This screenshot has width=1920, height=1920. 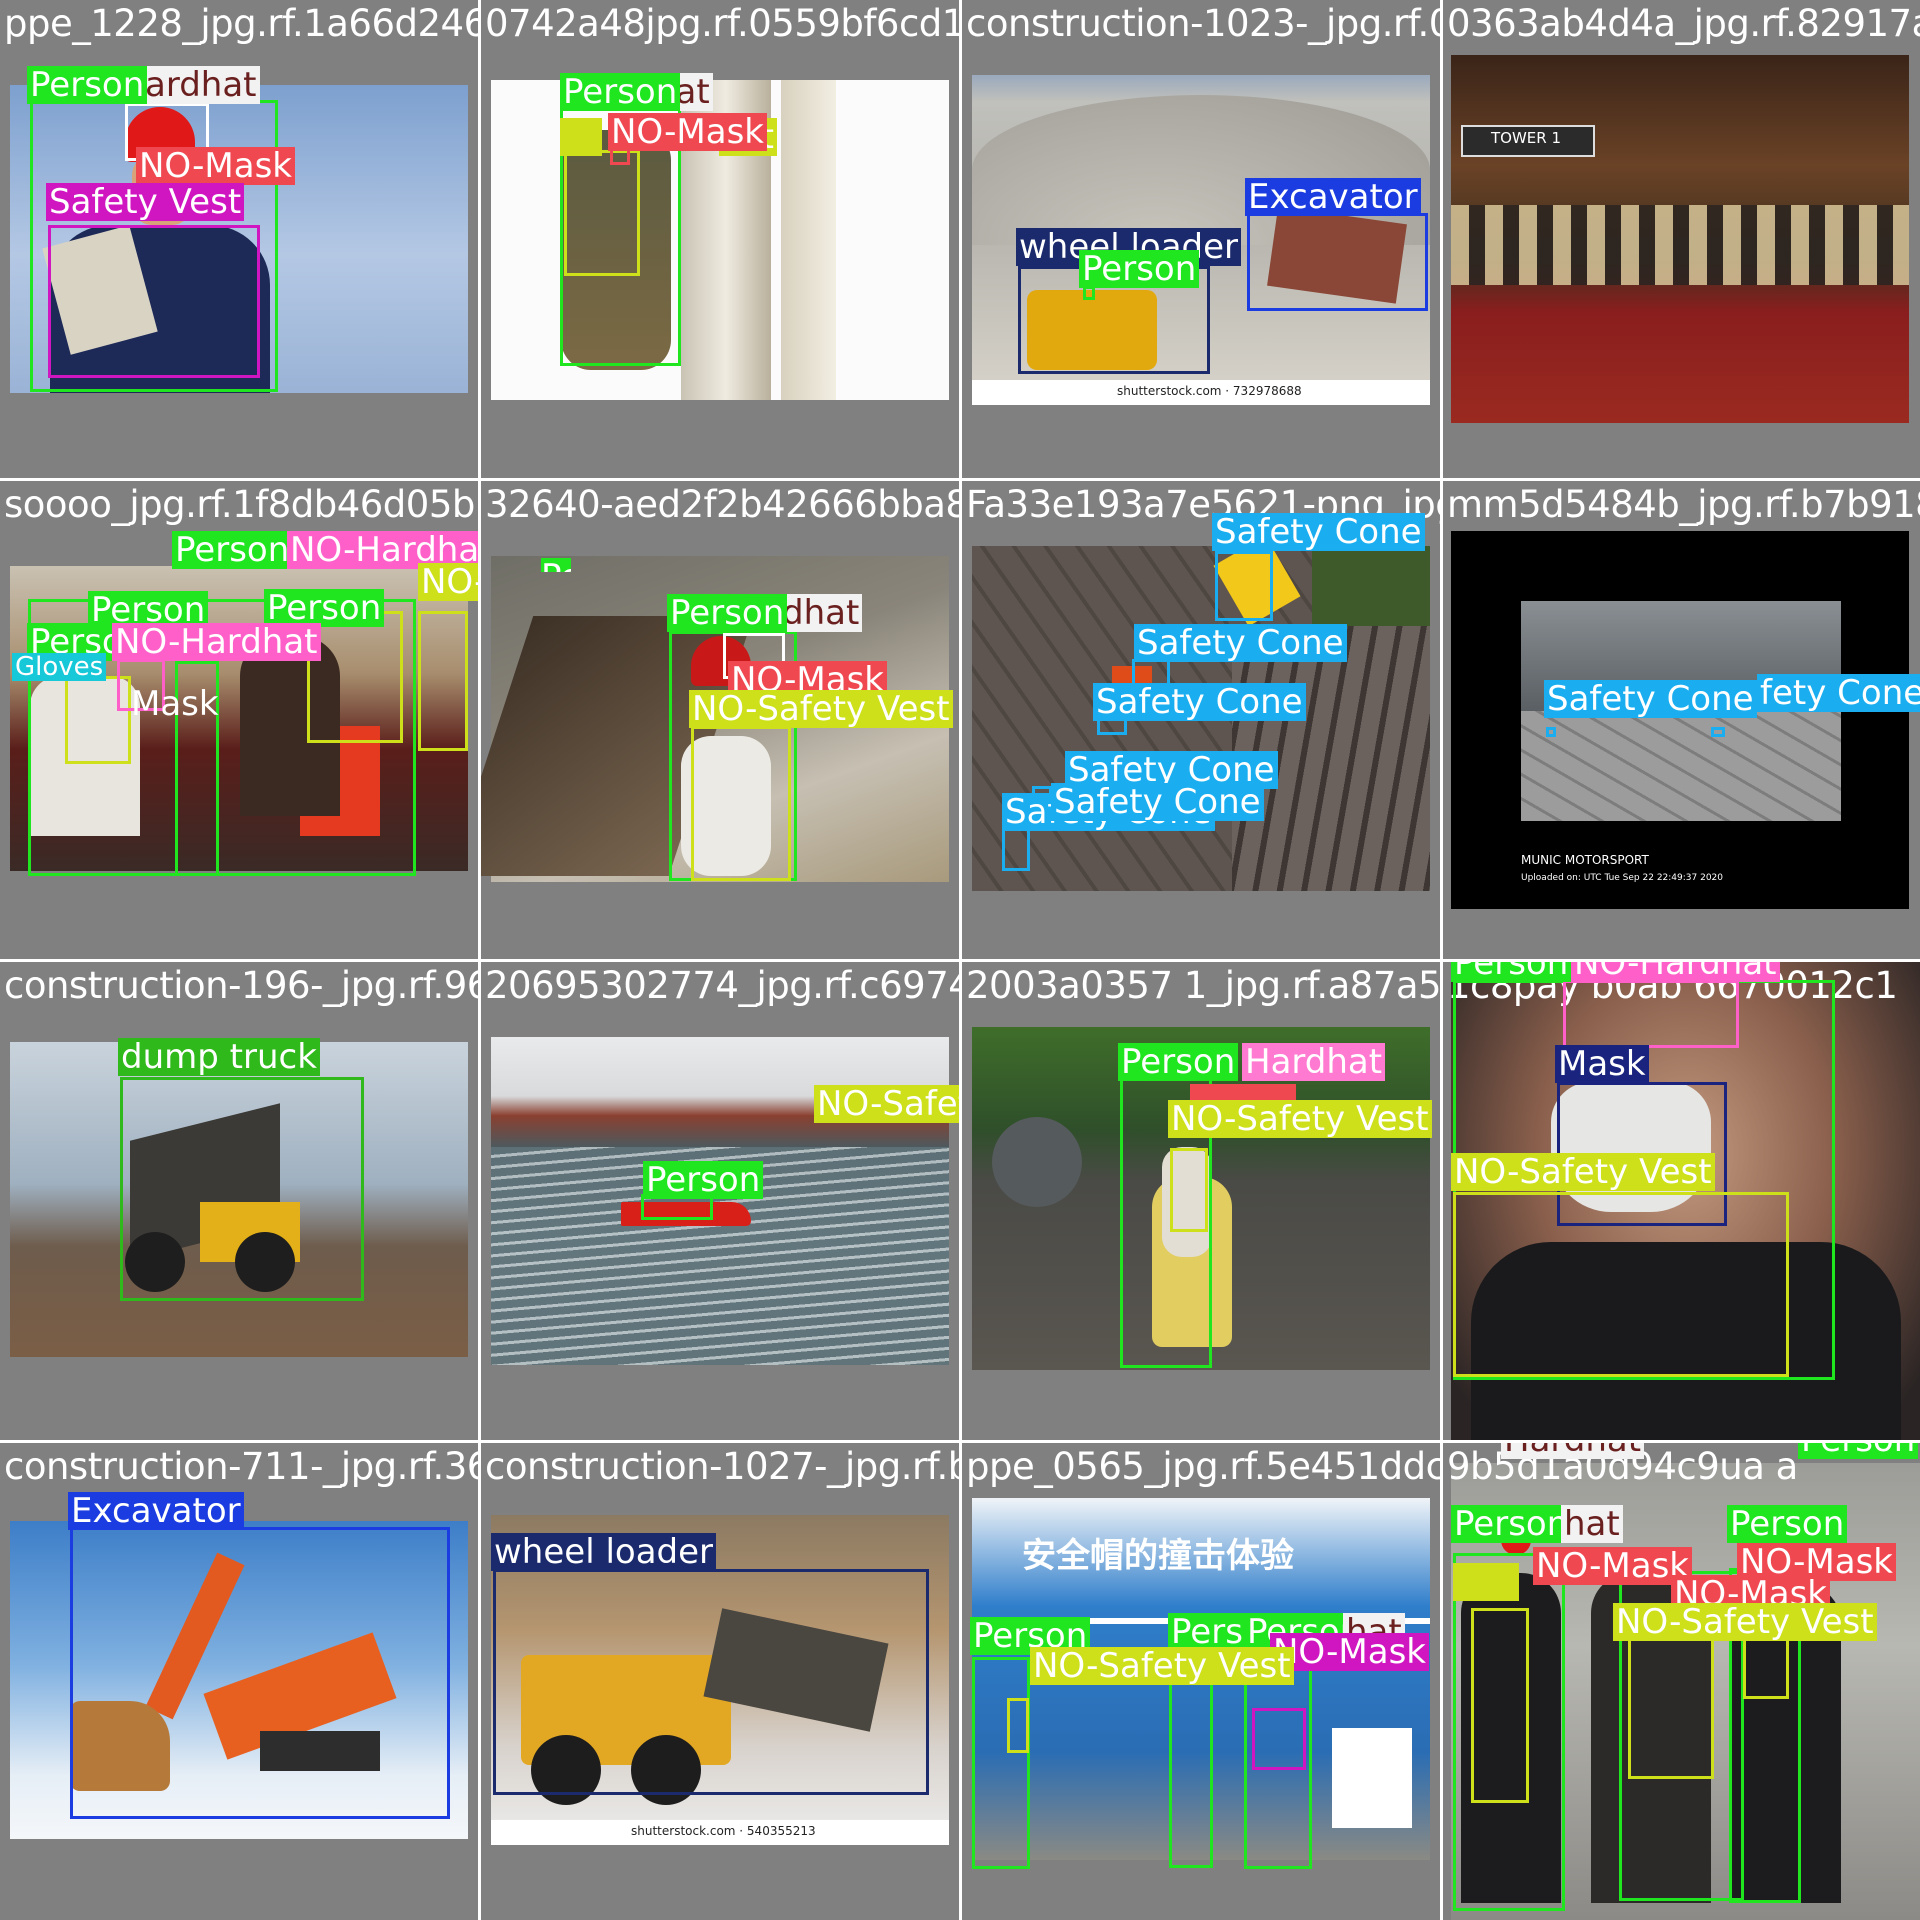 What do you see at coordinates (242, 1189) in the screenshot?
I see `bbox-dump-truck` at bounding box center [242, 1189].